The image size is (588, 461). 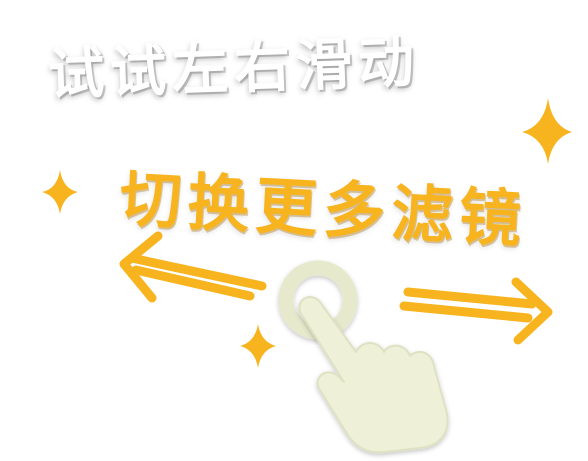 What do you see at coordinates (373, 375) in the screenshot?
I see `swipe-hand-icon` at bounding box center [373, 375].